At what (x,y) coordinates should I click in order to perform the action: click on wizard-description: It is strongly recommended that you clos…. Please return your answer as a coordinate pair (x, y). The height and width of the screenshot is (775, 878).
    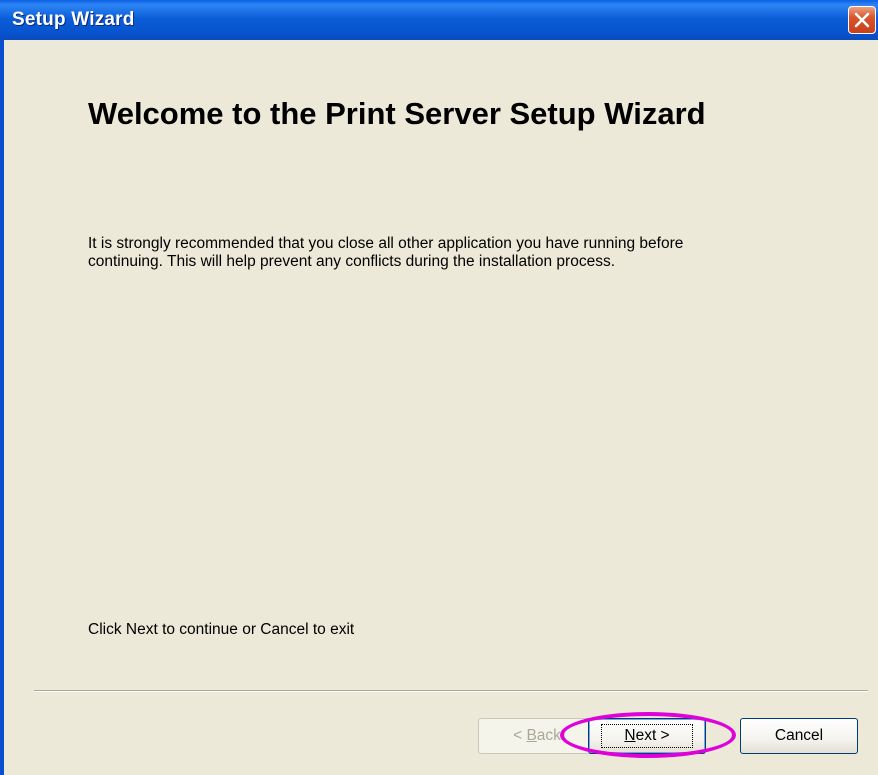
    Looking at the image, I should click on (386, 252).